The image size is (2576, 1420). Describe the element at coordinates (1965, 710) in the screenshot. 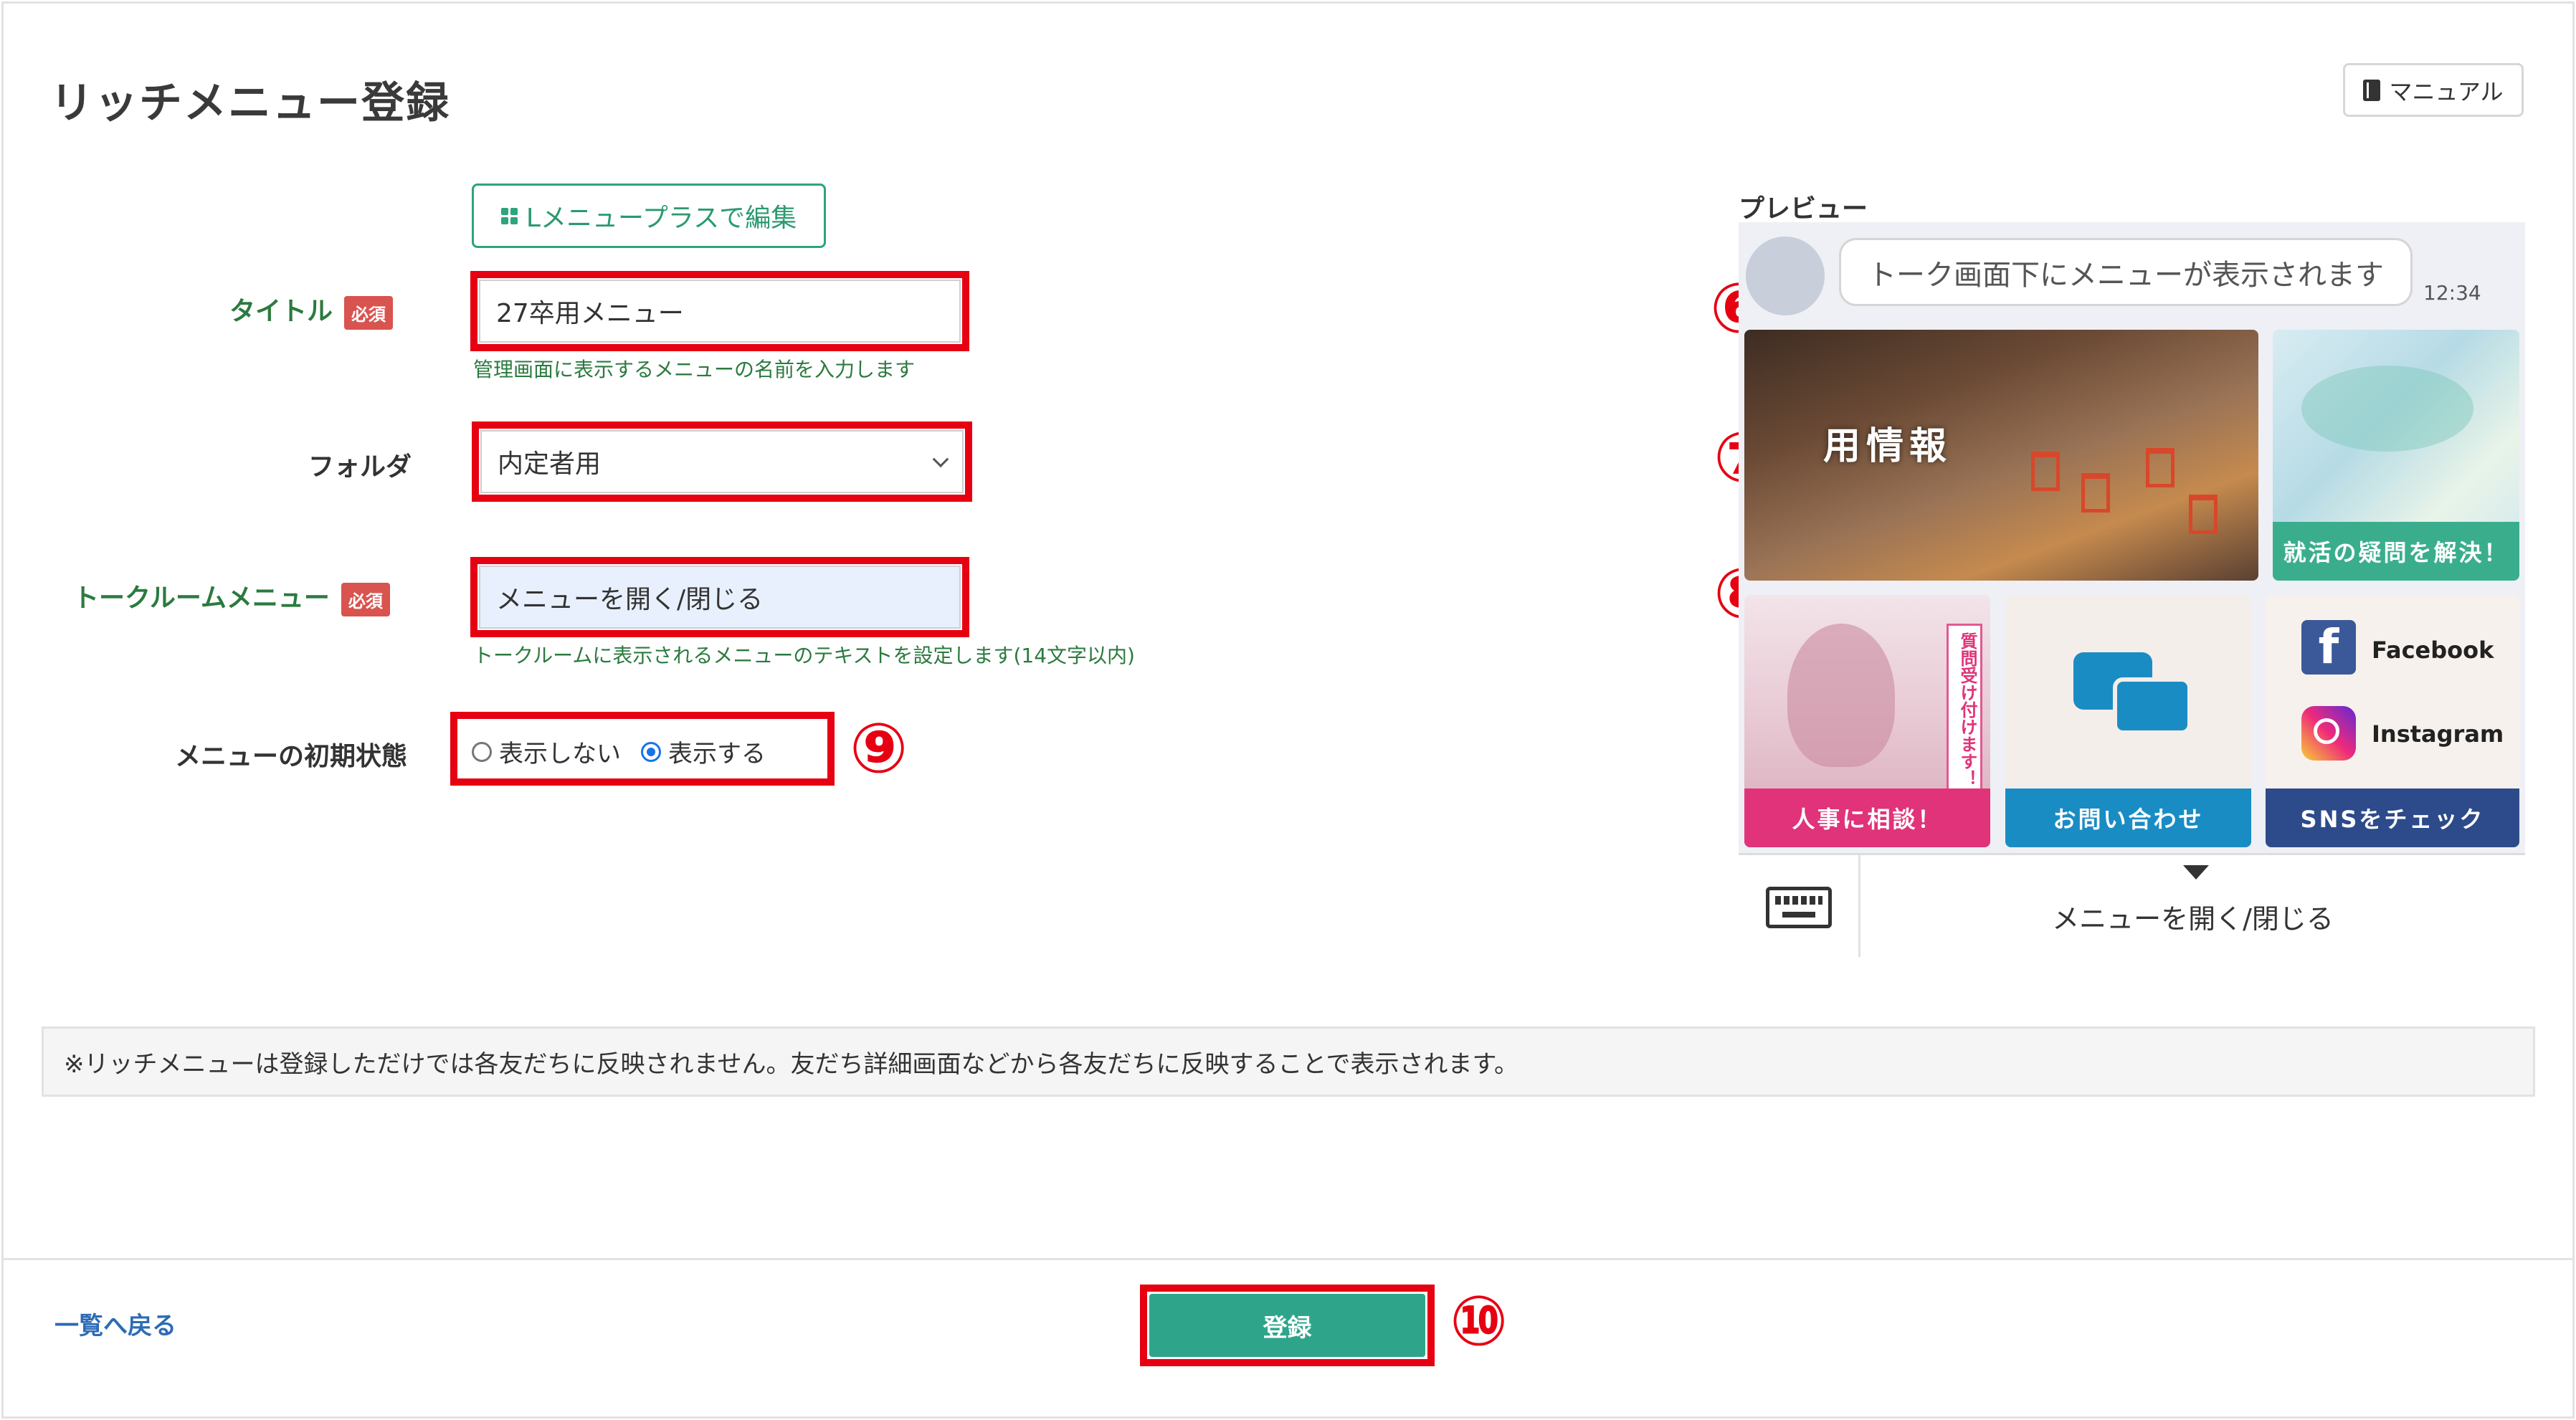

I see `menu-tile-hr-banner: 質問受け付けます！` at that location.